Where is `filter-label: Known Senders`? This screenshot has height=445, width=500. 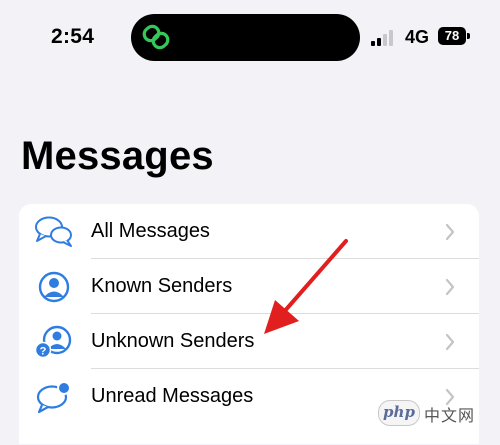
filter-label: Known Senders is located at coordinates (162, 286).